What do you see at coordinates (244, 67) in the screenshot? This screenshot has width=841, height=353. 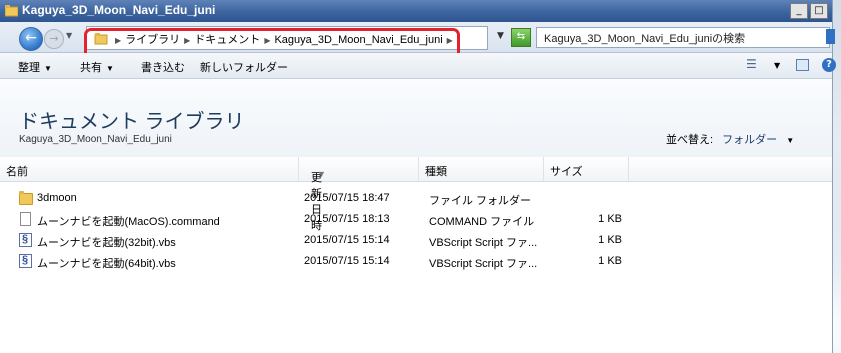 I see `new-folder-button: 新しいフォルダー` at bounding box center [244, 67].